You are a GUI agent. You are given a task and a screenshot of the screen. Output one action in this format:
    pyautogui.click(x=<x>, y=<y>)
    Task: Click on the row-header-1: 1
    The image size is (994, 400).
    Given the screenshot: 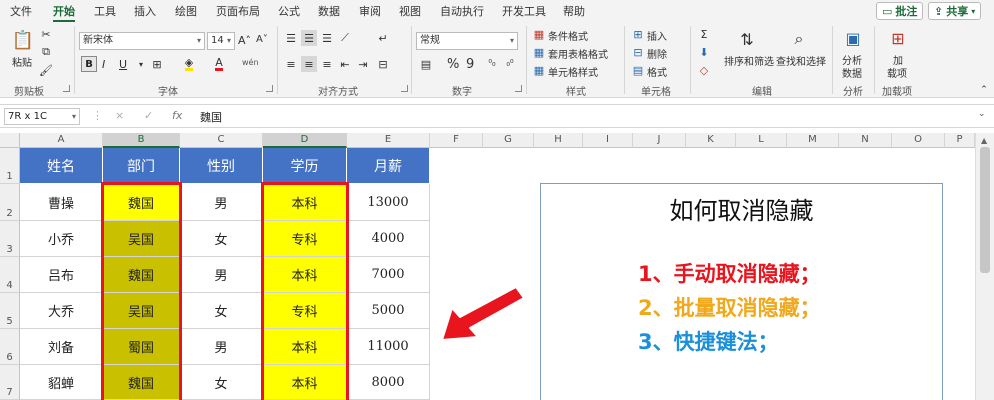 What is the action you would take?
    pyautogui.click(x=10, y=166)
    